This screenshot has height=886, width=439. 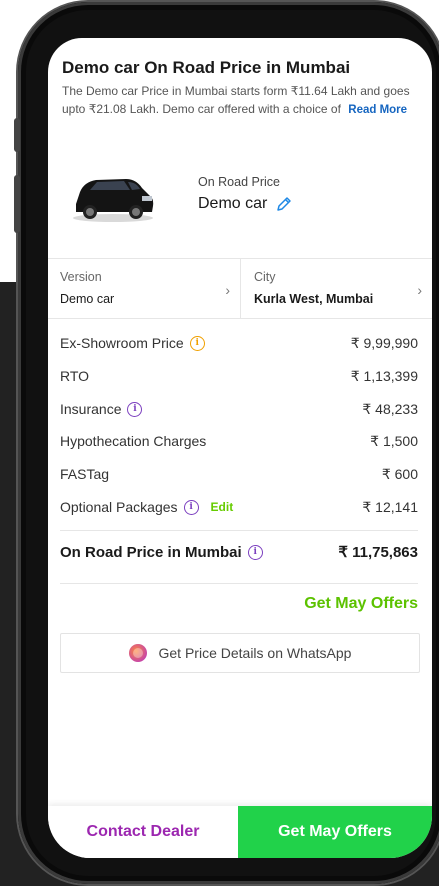 What do you see at coordinates (377, 110) in the screenshot?
I see `read-more-link: Read More` at bounding box center [377, 110].